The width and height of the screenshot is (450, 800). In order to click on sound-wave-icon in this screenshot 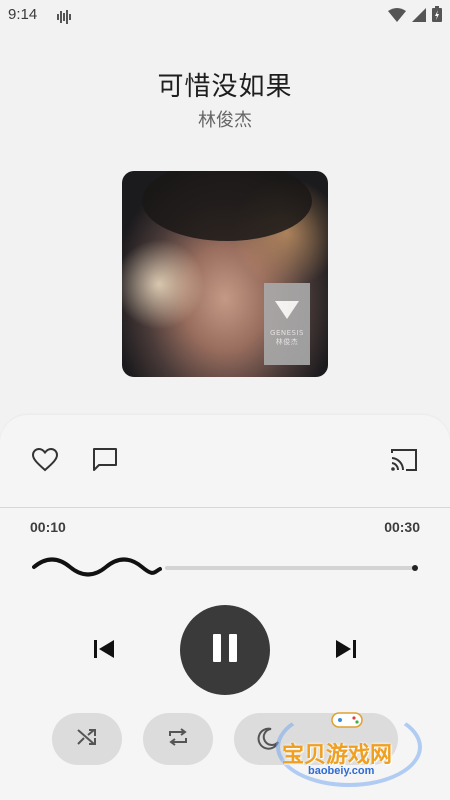, I will do `click(64, 18)`.